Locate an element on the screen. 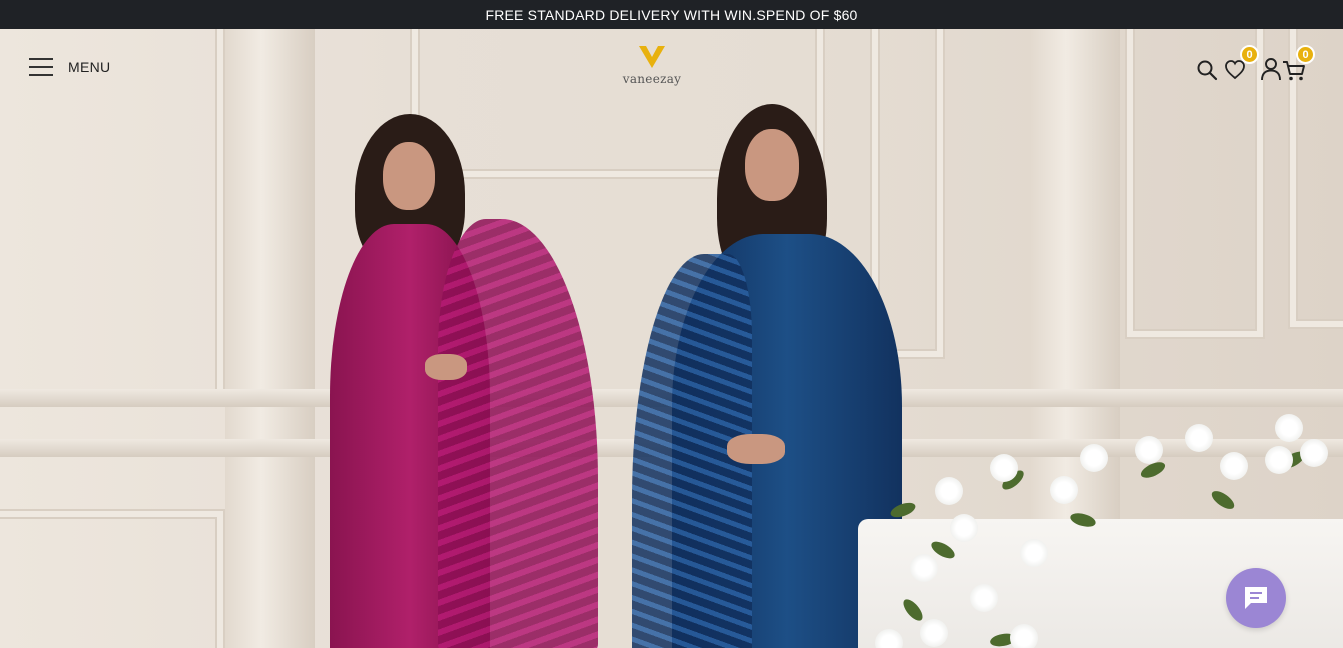  logo-v-icon is located at coordinates (652, 57).